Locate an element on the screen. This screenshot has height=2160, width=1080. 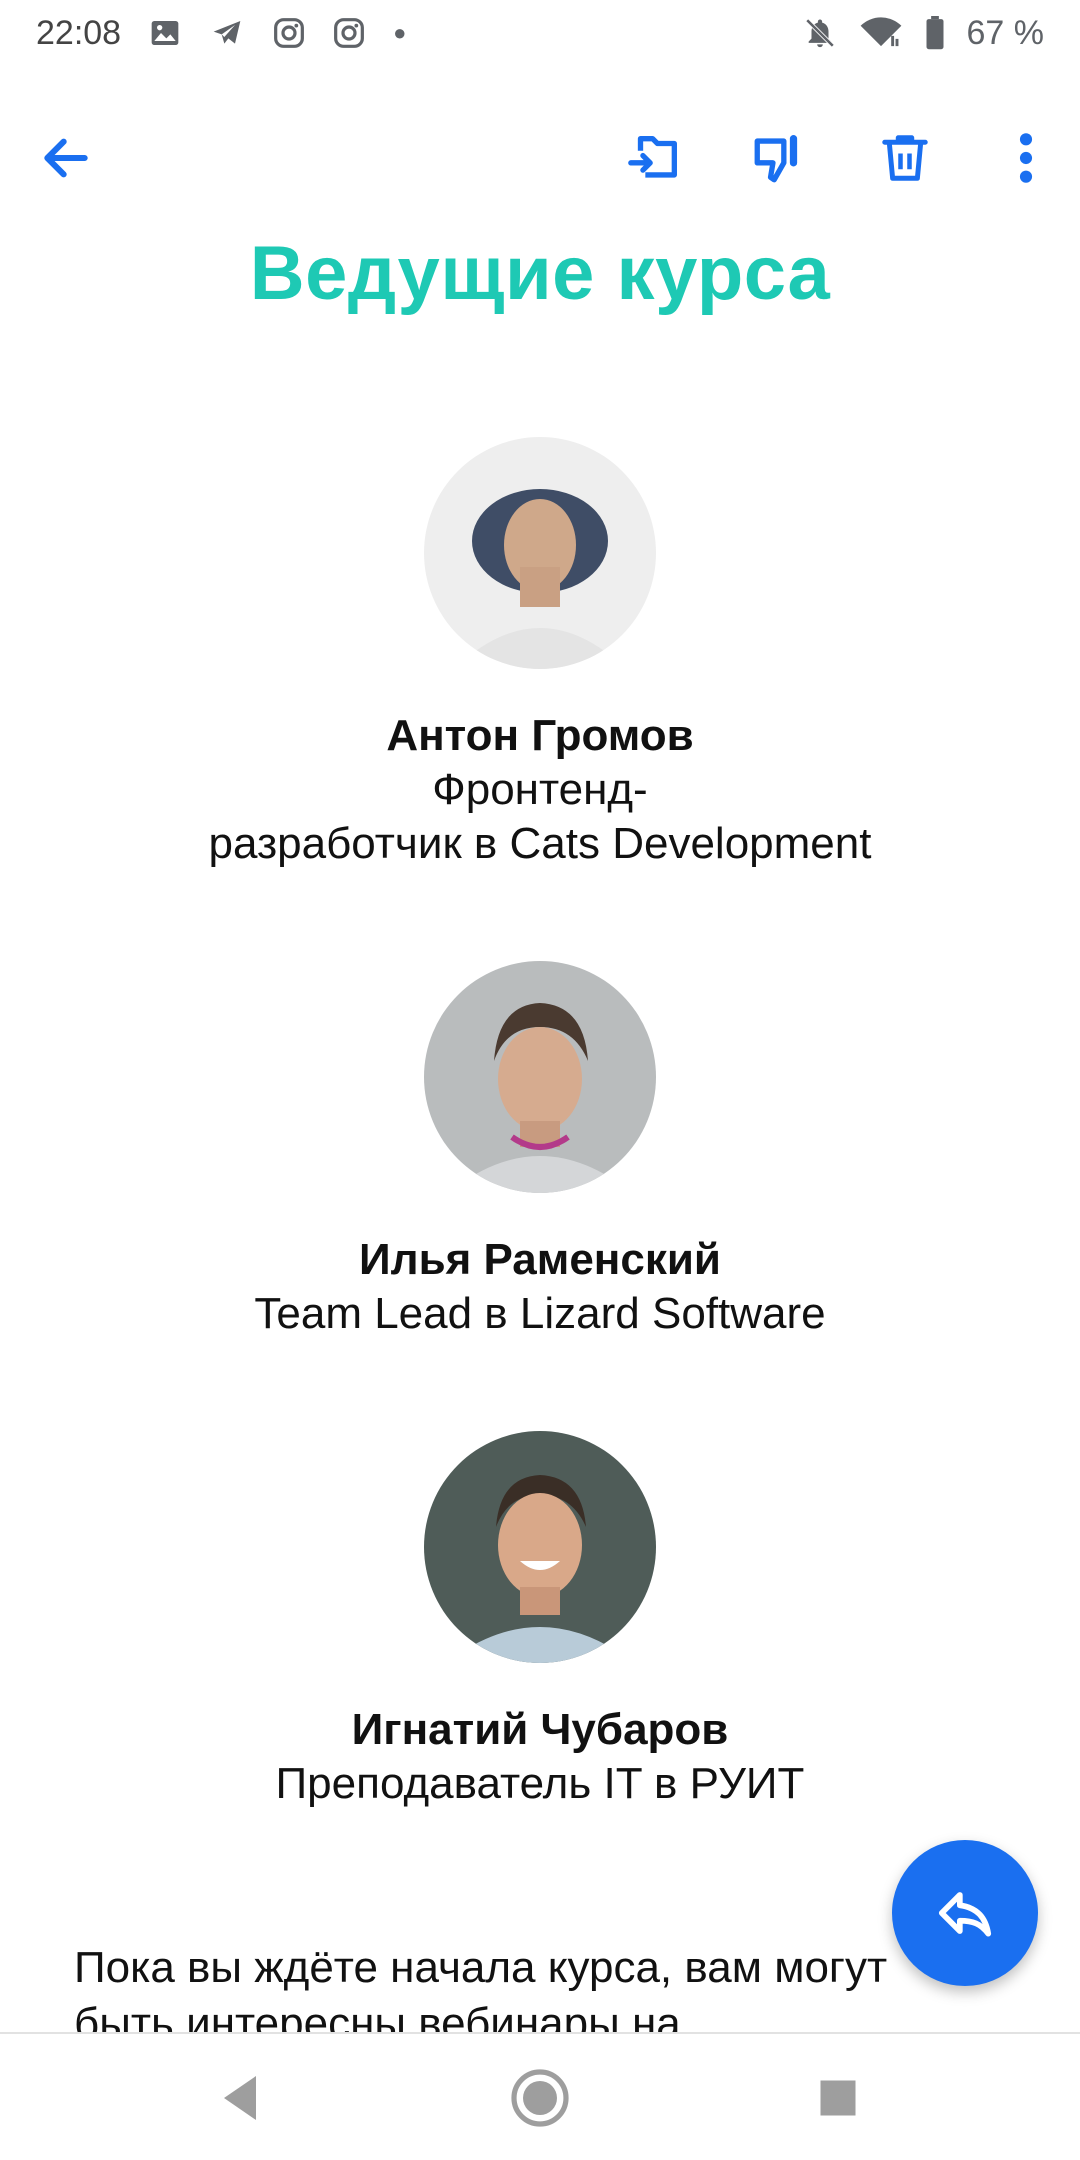
instructor-name: Антон Громов is located at coordinates (540, 735).